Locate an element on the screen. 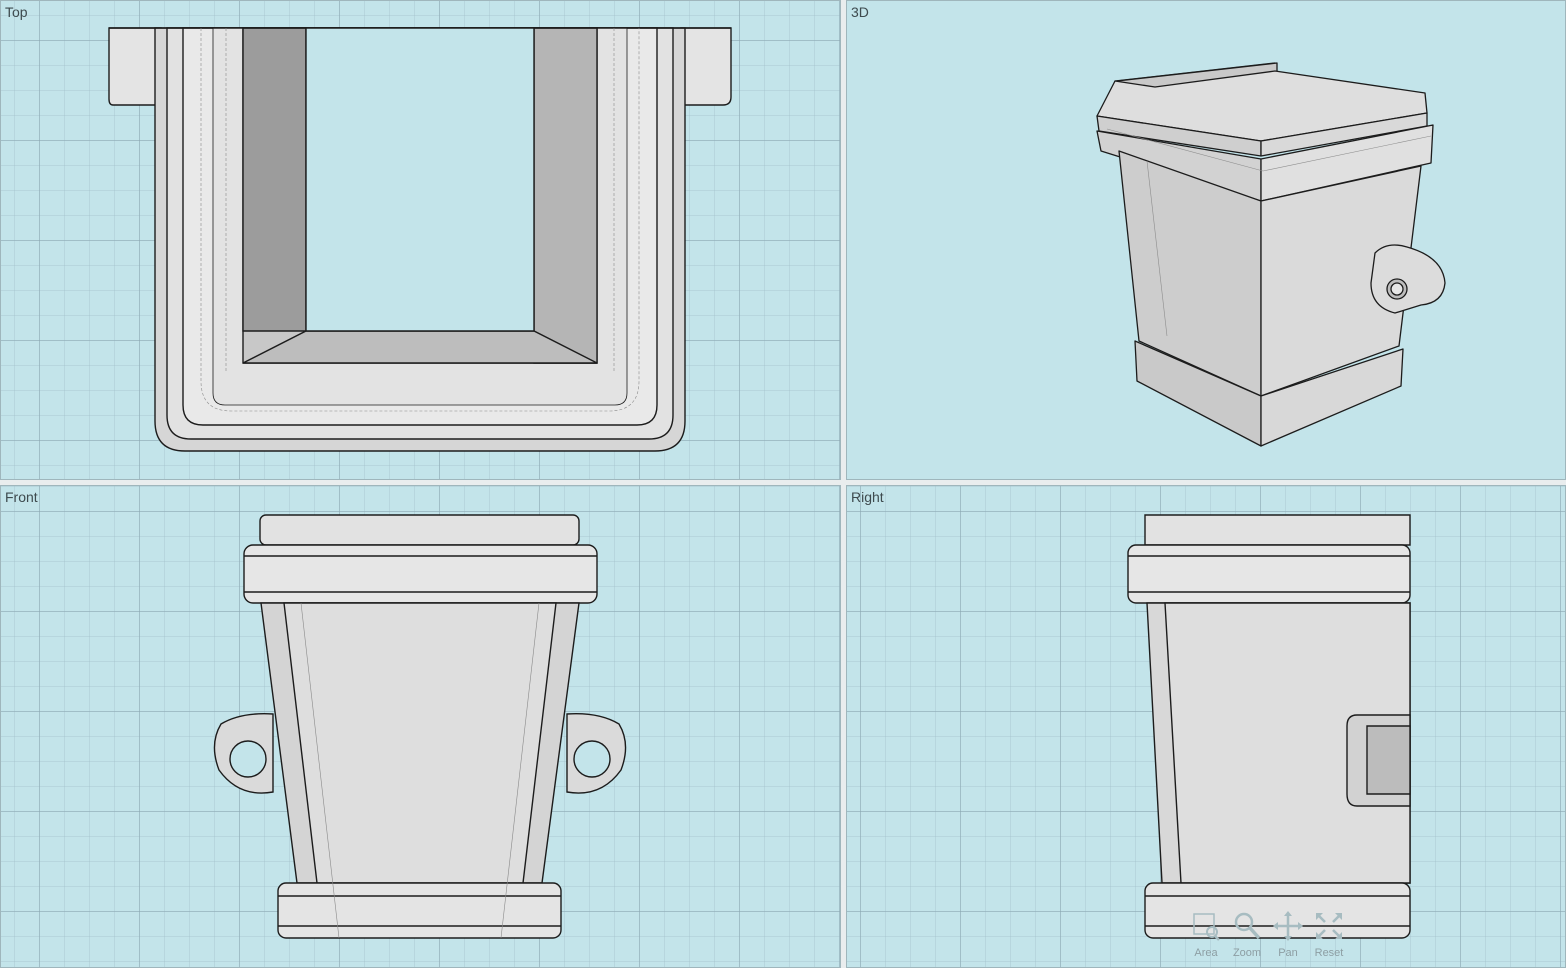  zoom-button: Zoom is located at coordinates (1247, 936).